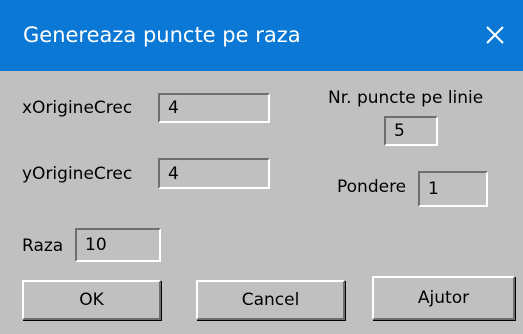  I want to click on x-origin-label: xOrigineCrec, so click(77, 108).